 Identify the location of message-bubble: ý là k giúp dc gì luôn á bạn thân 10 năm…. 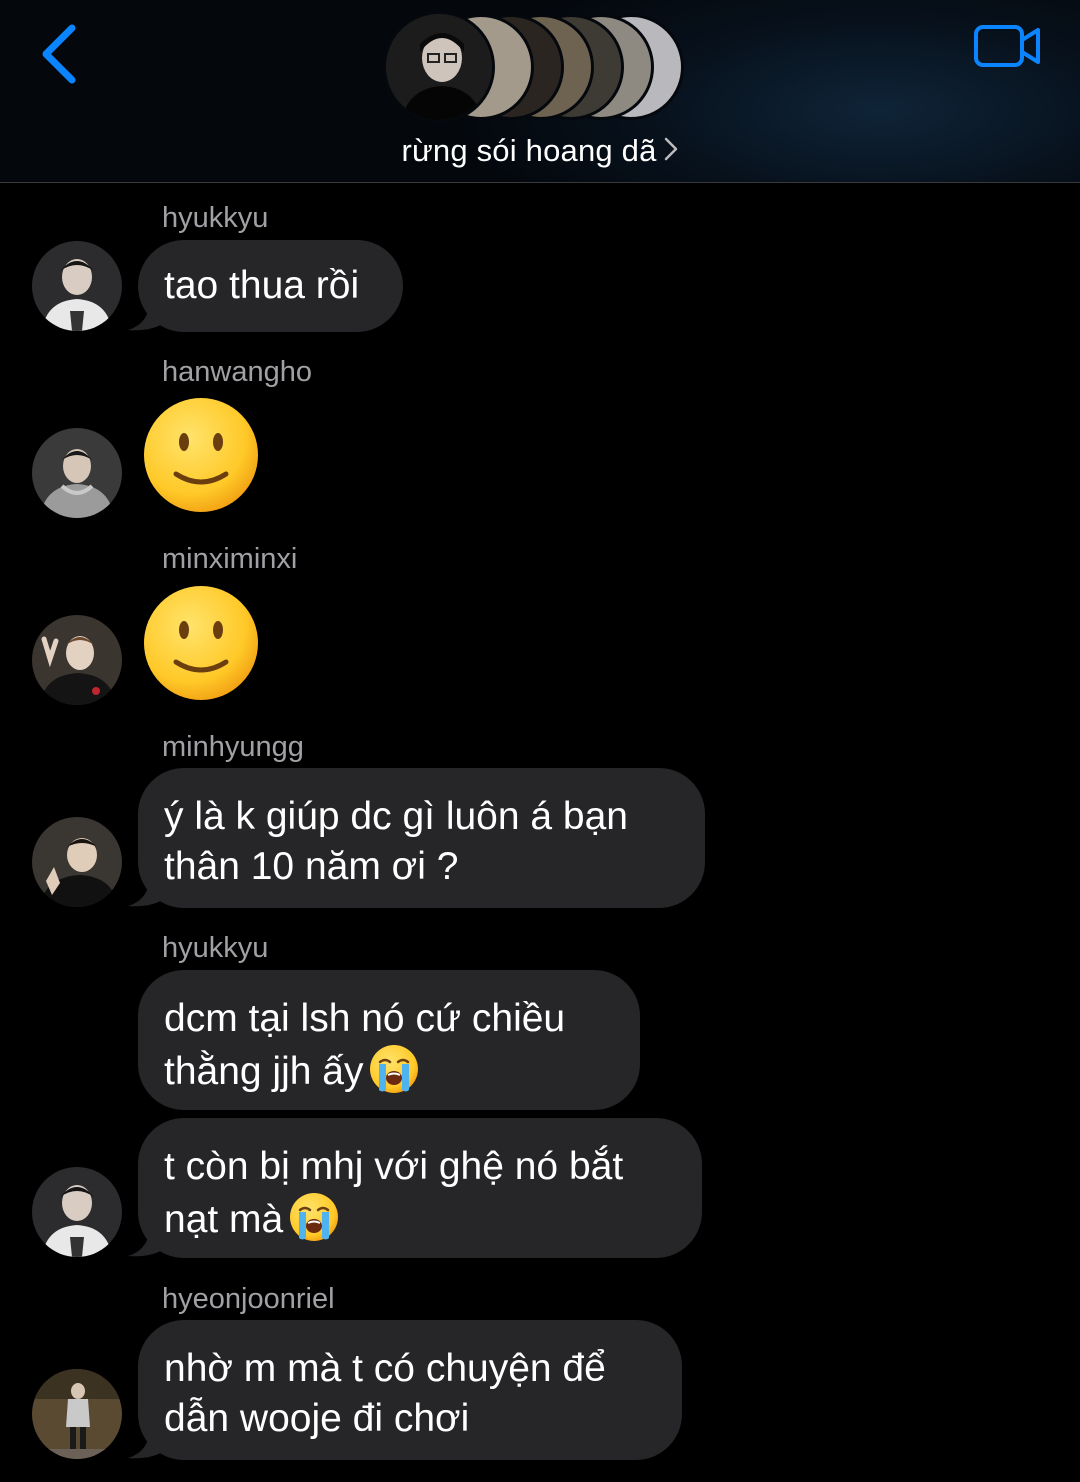
(421, 838).